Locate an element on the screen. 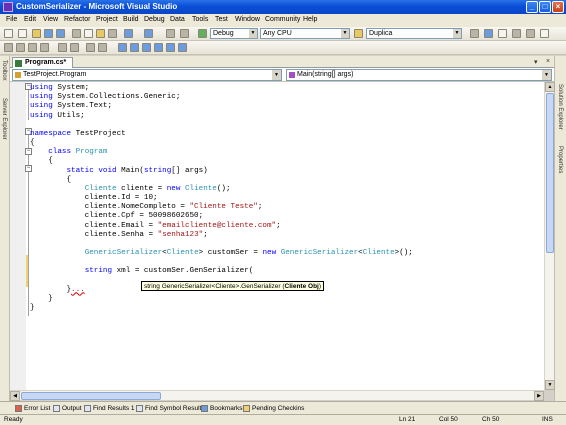  tab-error-list: Error List is located at coordinates (32, 409).